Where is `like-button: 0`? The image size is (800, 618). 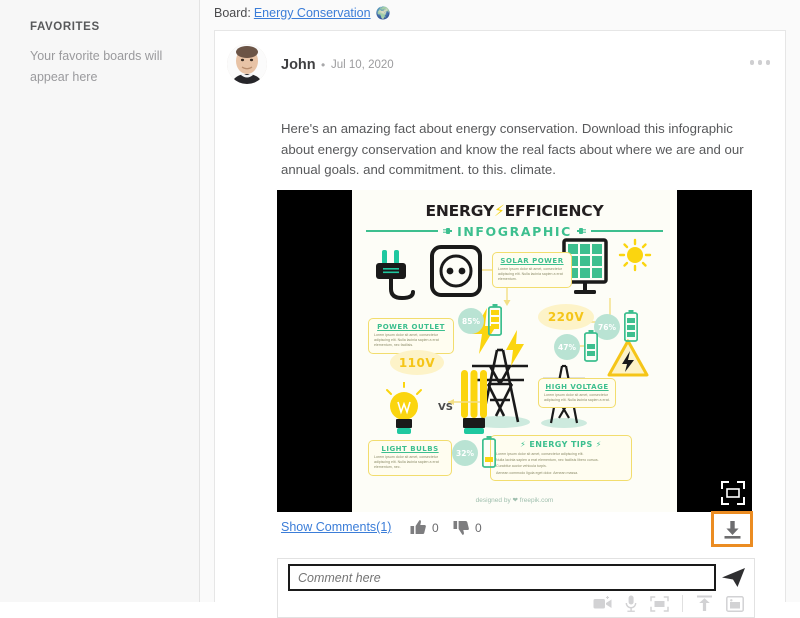 like-button: 0 is located at coordinates (424, 527).